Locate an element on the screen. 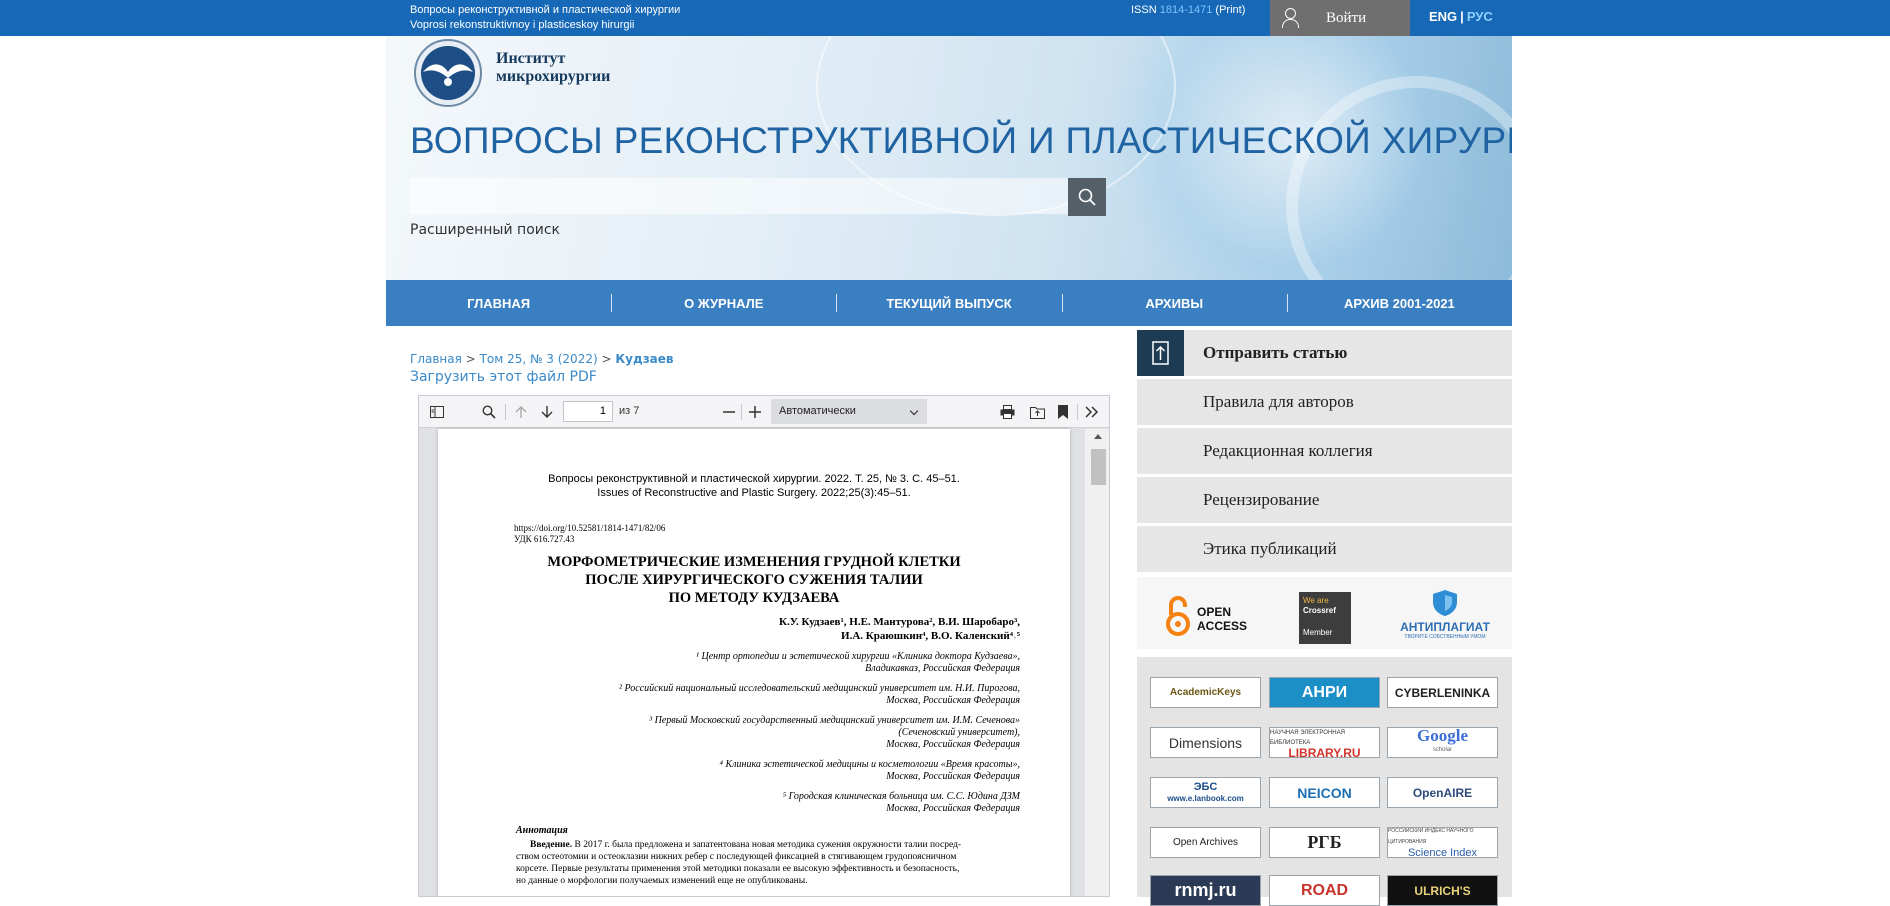 The height and width of the screenshot is (906, 1890). find-icon is located at coordinates (489, 412).